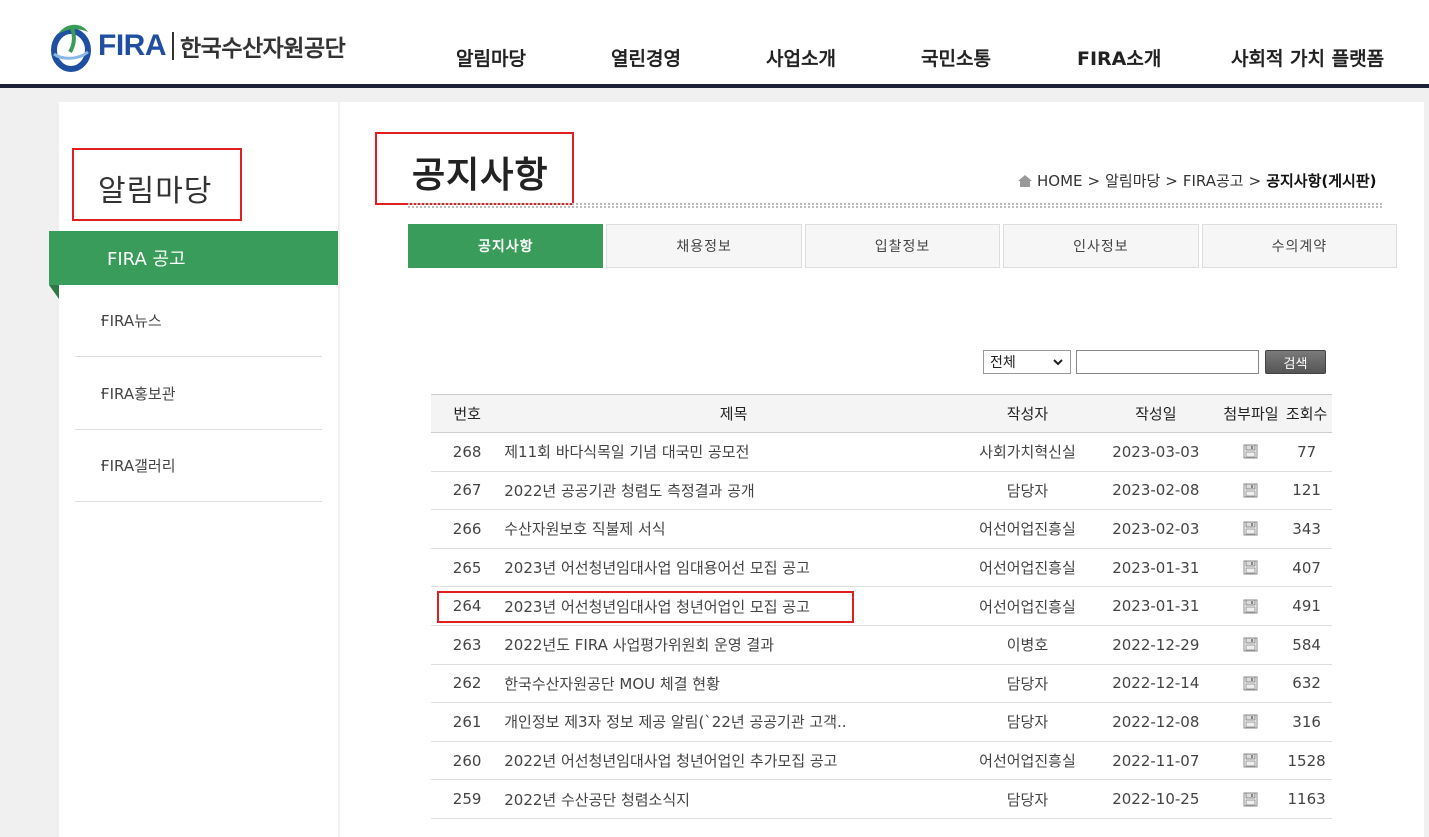  I want to click on row-number: 262, so click(467, 683).